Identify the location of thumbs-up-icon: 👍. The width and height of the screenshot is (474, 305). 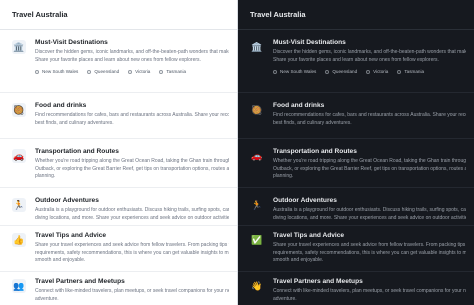
(19, 240).